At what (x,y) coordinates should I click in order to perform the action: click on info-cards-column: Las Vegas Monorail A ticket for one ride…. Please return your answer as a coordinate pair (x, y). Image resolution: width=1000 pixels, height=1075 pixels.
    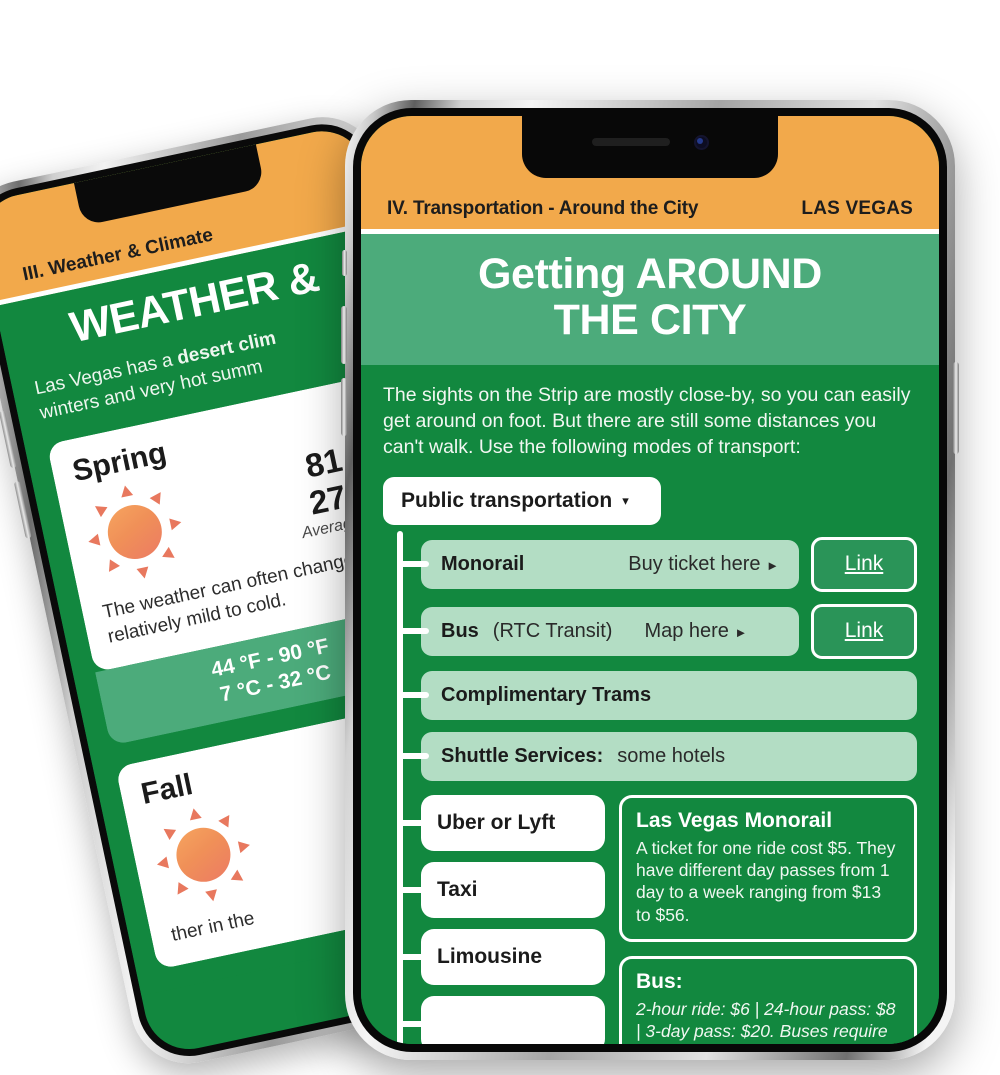
    Looking at the image, I should click on (768, 919).